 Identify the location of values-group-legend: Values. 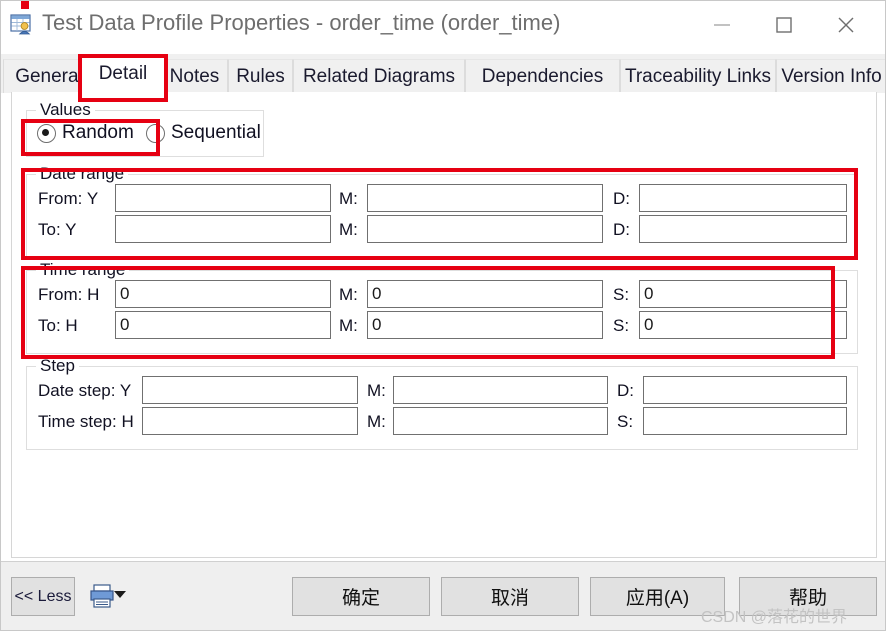
(65, 110).